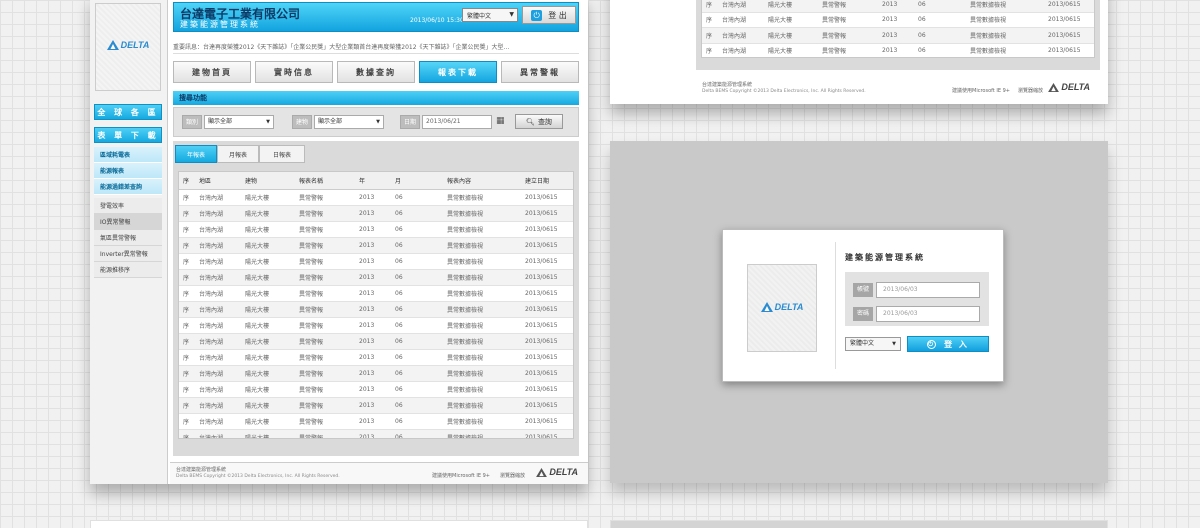 The image size is (1200, 528). What do you see at coordinates (482, 181) in the screenshot?
I see `col-header: 報表內容` at bounding box center [482, 181].